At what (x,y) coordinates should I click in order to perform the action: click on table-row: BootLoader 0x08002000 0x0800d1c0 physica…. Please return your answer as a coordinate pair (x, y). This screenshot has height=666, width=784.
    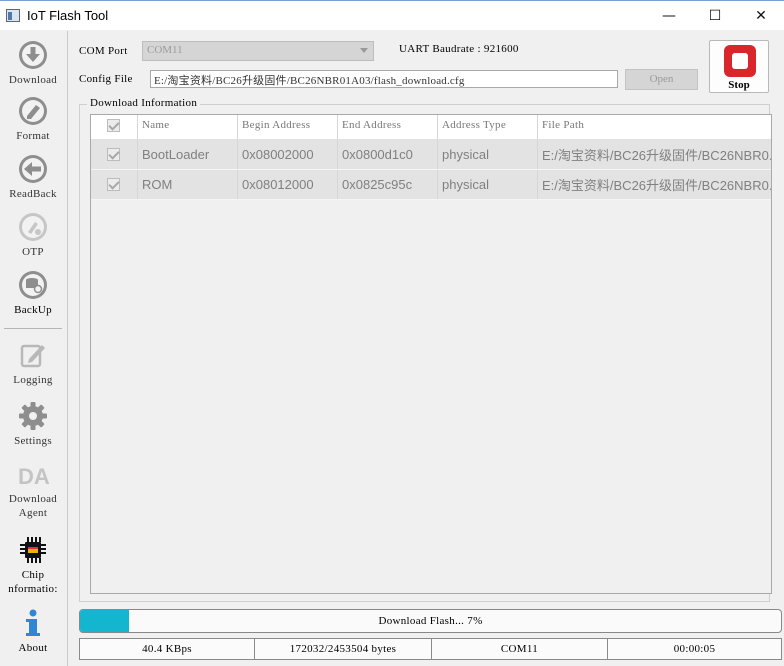
    Looking at the image, I should click on (431, 155).